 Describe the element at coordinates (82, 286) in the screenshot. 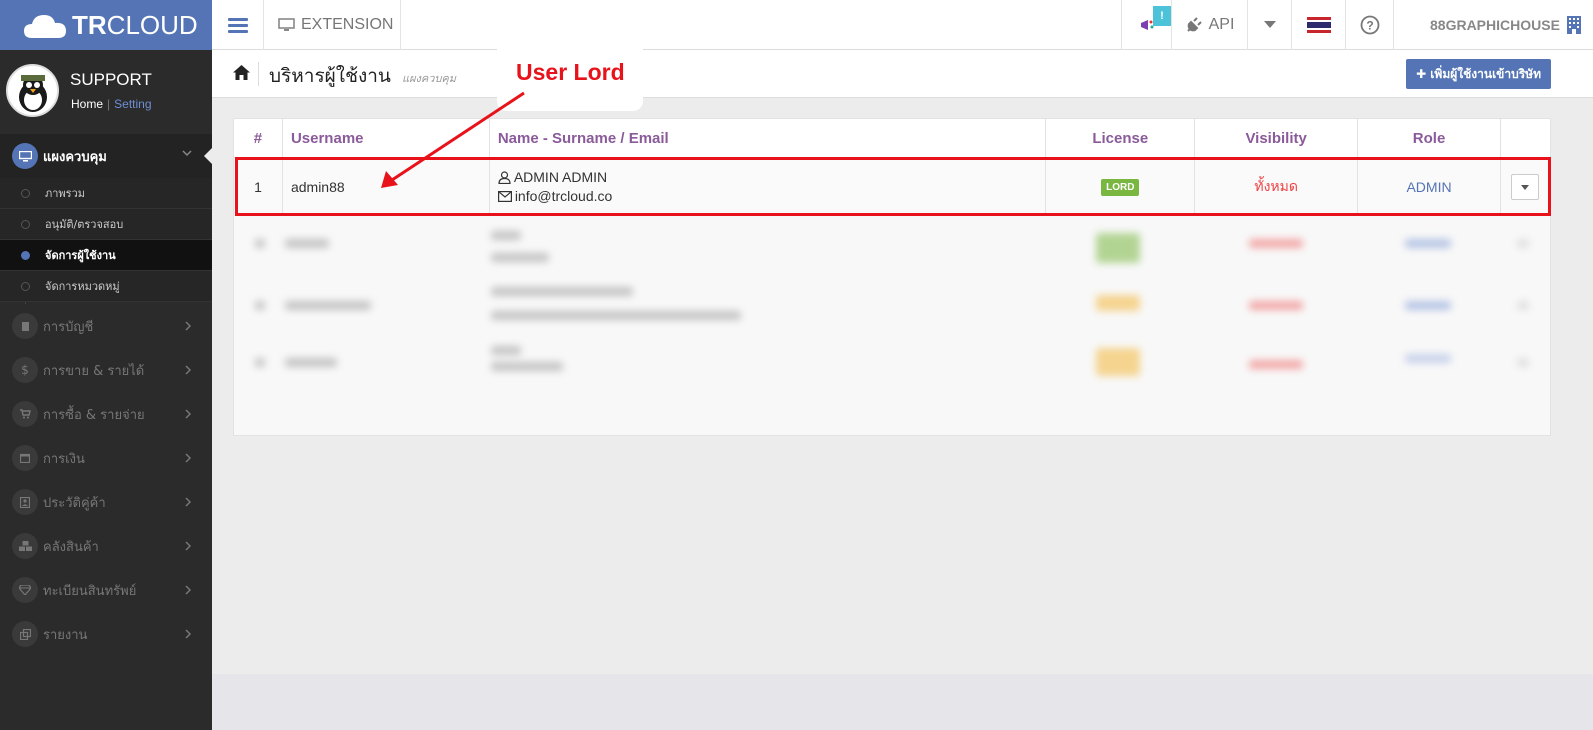

I see `sidebar-sub-label: จัดการหมวดหมู่` at that location.